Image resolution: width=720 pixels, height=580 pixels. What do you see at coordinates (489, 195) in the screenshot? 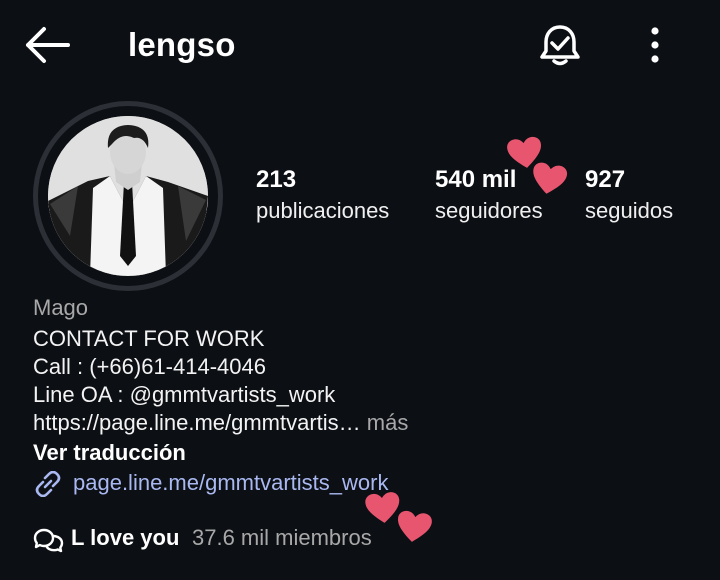
I see `stat-followers: 540 mil seguidores` at bounding box center [489, 195].